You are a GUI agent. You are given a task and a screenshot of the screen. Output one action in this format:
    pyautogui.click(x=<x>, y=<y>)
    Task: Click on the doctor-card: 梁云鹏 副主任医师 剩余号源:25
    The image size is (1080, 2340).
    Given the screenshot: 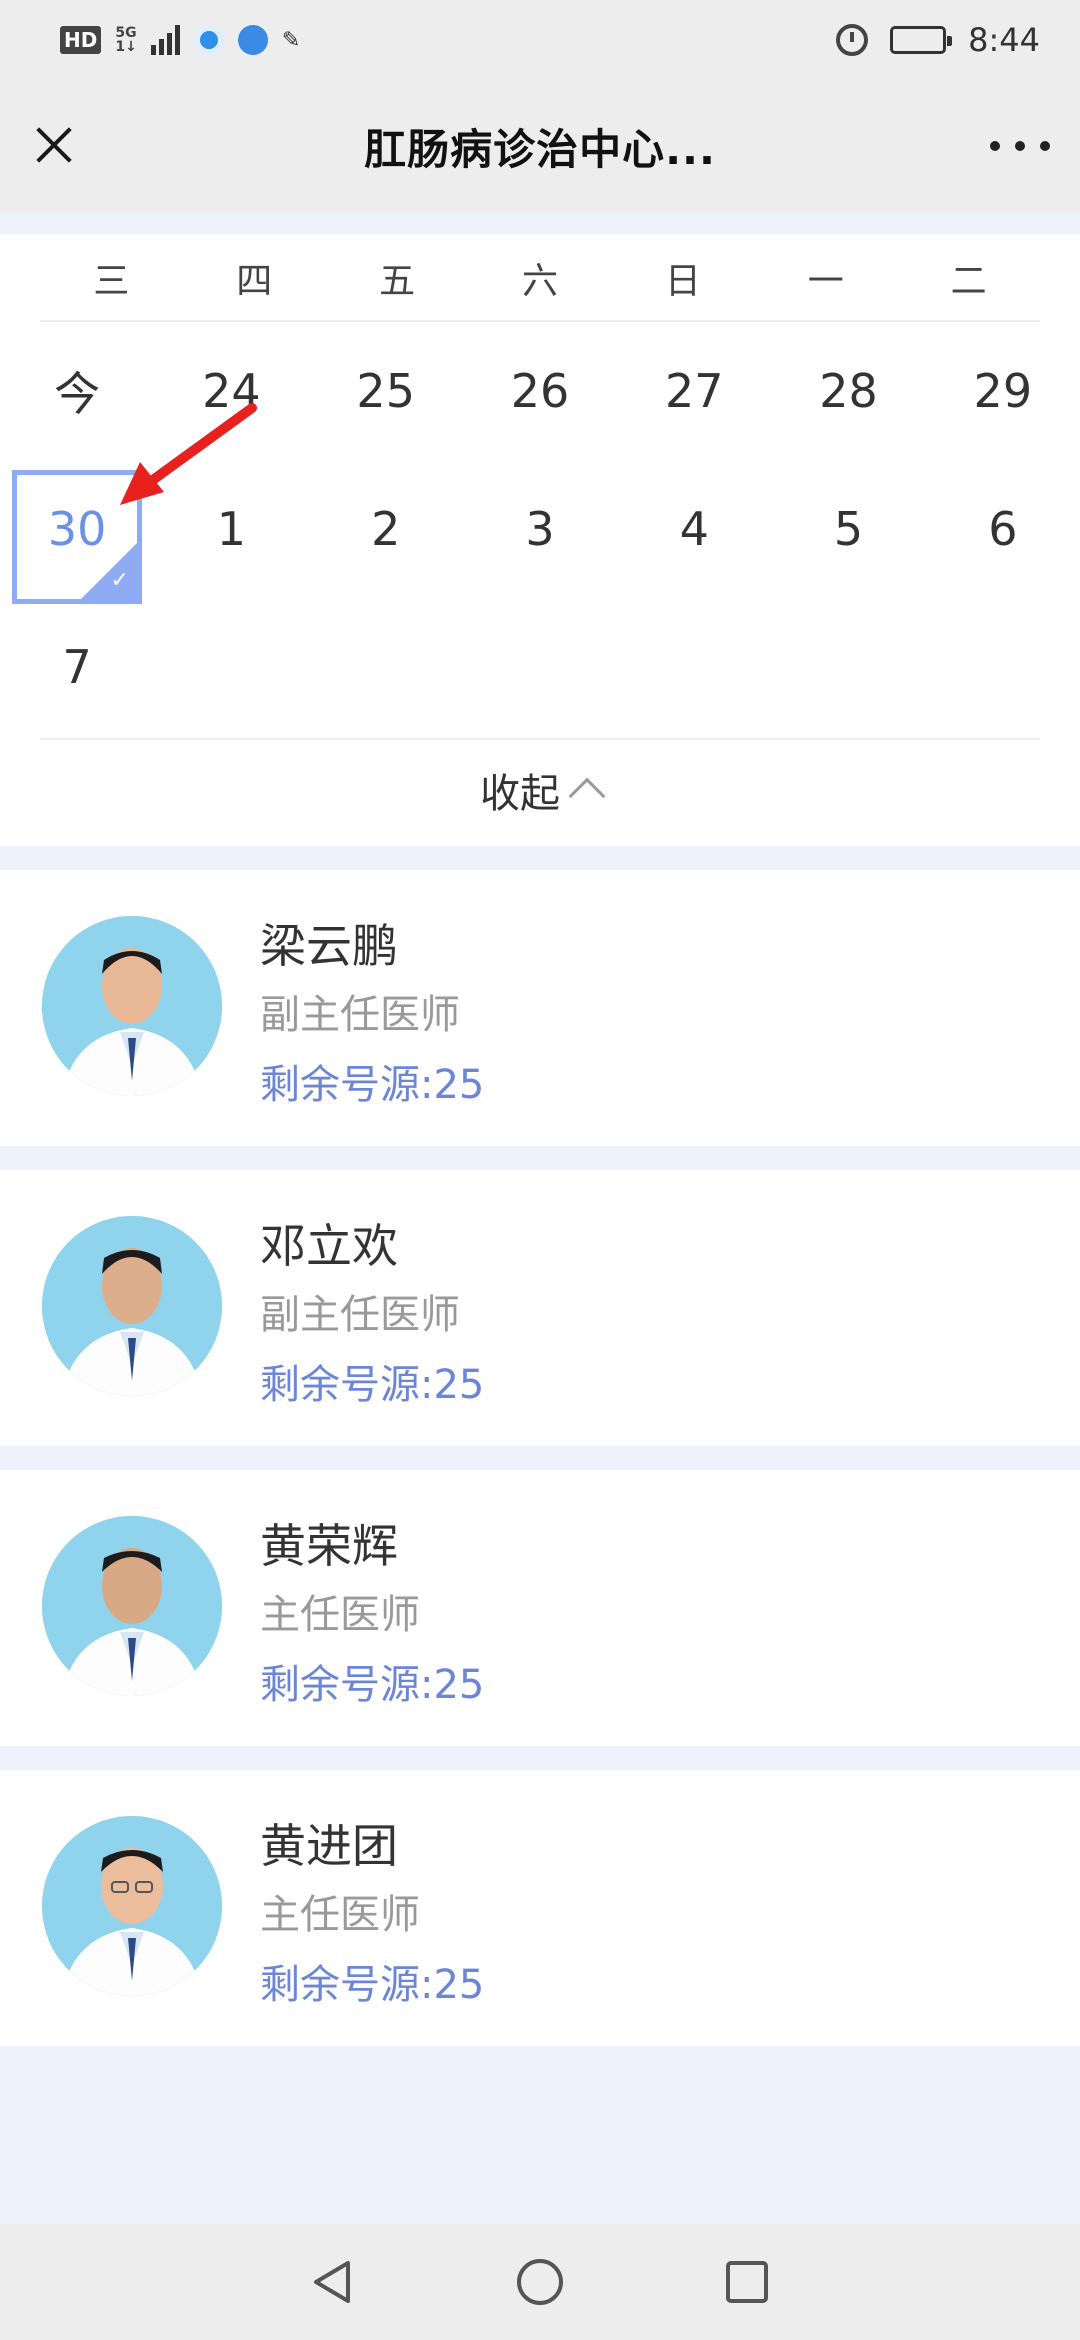 What is the action you would take?
    pyautogui.click(x=540, y=1008)
    